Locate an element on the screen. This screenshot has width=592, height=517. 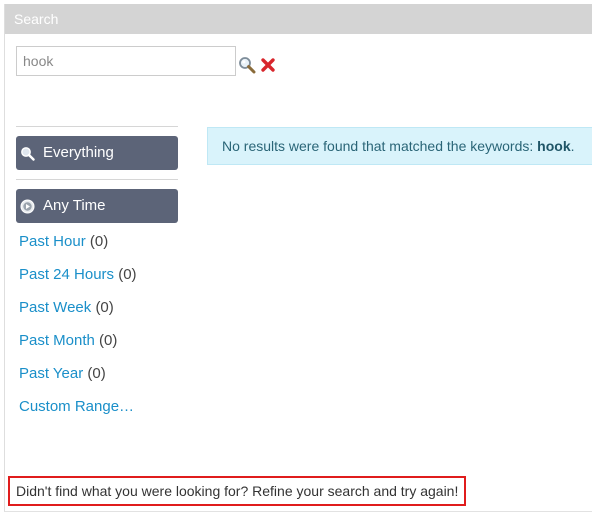
time-option-link: Past 24 Hours is located at coordinates (66, 274).